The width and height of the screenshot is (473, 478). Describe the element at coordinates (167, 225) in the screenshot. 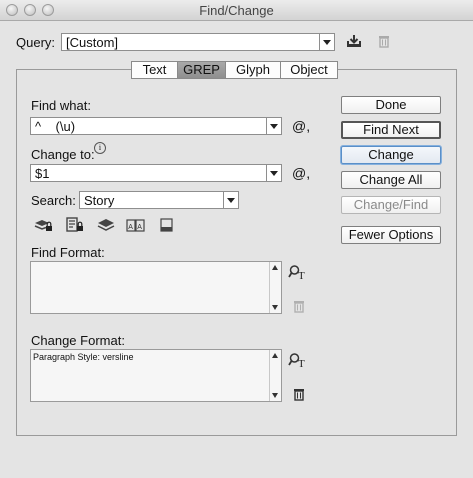

I see `footnotes-icon` at that location.